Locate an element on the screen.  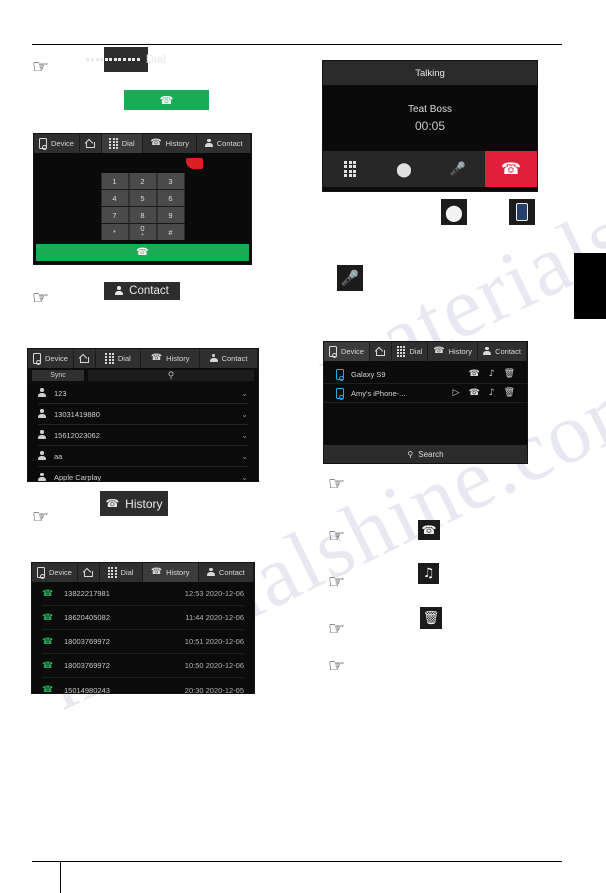
bluetooth-icon: ⬤ is located at coordinates (454, 212).